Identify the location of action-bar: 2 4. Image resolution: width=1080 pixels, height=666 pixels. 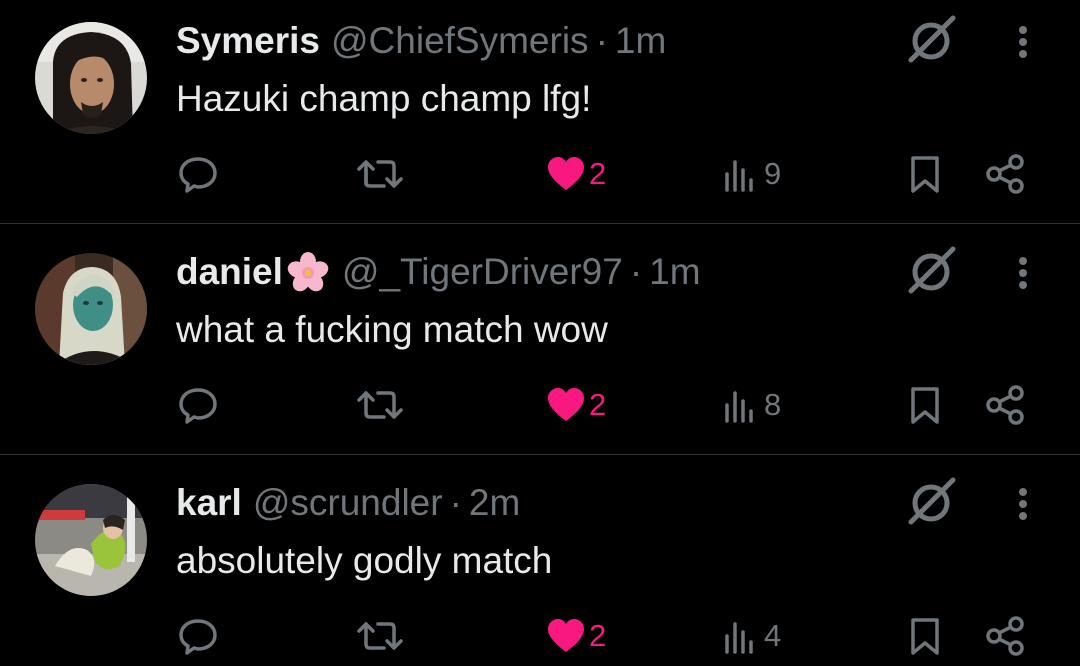
(540, 636).